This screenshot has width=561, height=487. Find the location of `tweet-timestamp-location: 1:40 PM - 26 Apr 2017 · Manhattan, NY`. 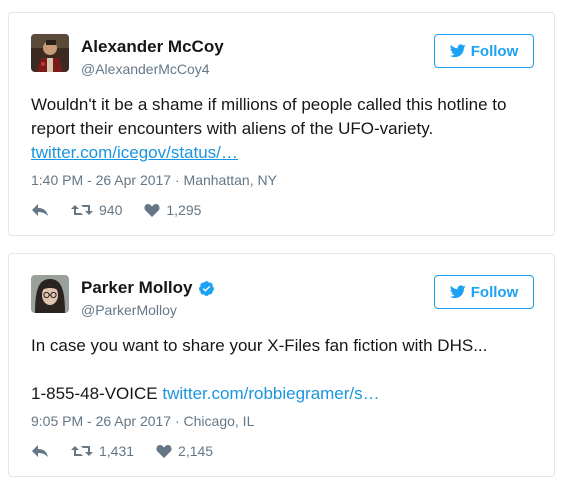

tweet-timestamp-location: 1:40 PM - 26 Apr 2017 · Manhattan, NY is located at coordinates (154, 180).